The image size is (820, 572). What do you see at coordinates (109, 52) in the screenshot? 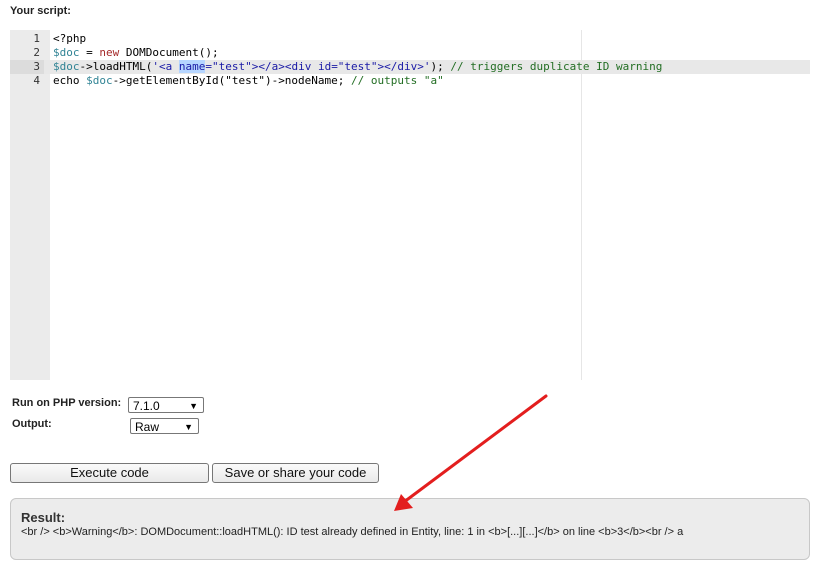
I see `code-token: new` at bounding box center [109, 52].